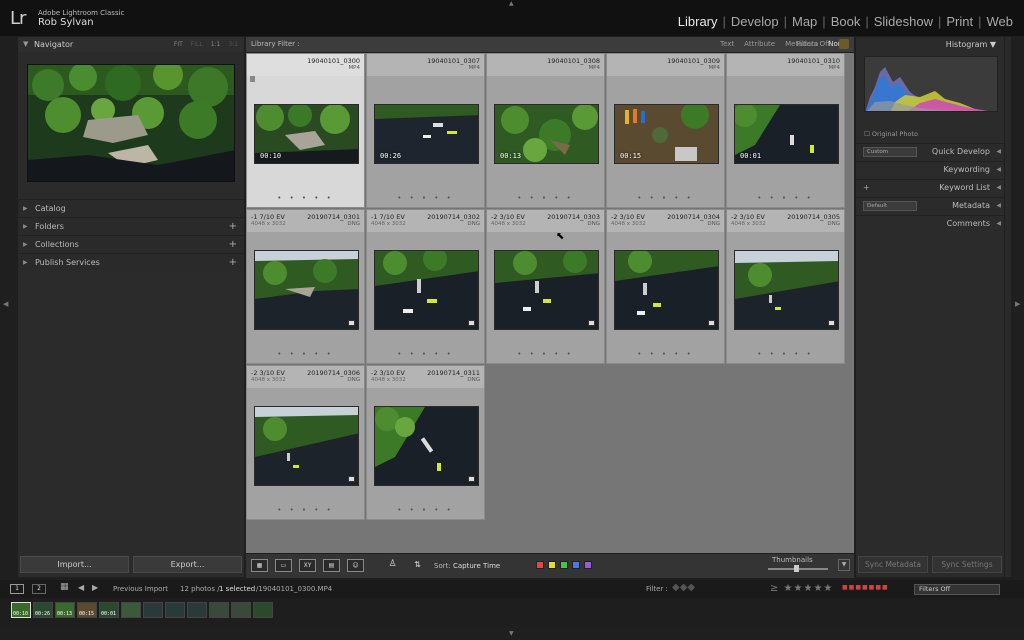 This screenshot has height=640, width=1024. Describe the element at coordinates (294, 589) in the screenshot. I see `selected-file: /19040101_0300.MP4` at that location.